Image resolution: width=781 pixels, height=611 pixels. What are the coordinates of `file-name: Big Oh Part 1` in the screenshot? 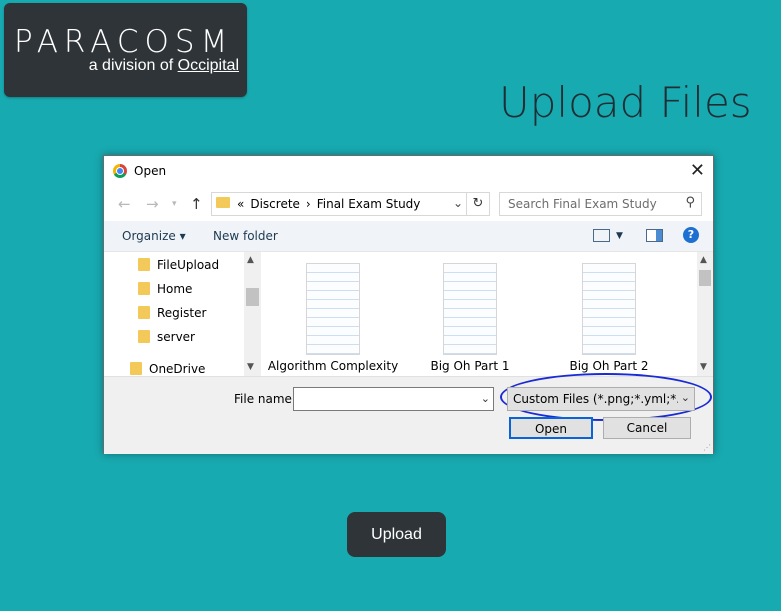 It's located at (470, 366).